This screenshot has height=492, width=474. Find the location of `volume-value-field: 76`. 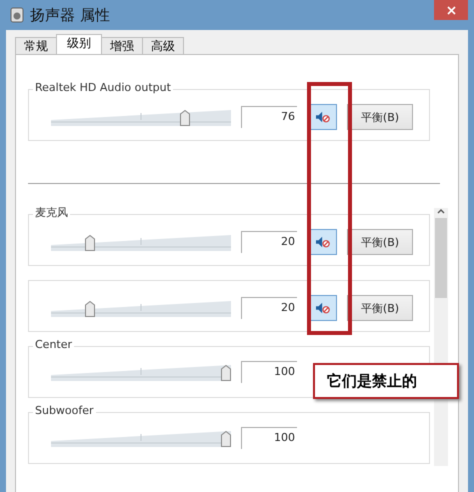

volume-value-field: 76 is located at coordinates (269, 117).